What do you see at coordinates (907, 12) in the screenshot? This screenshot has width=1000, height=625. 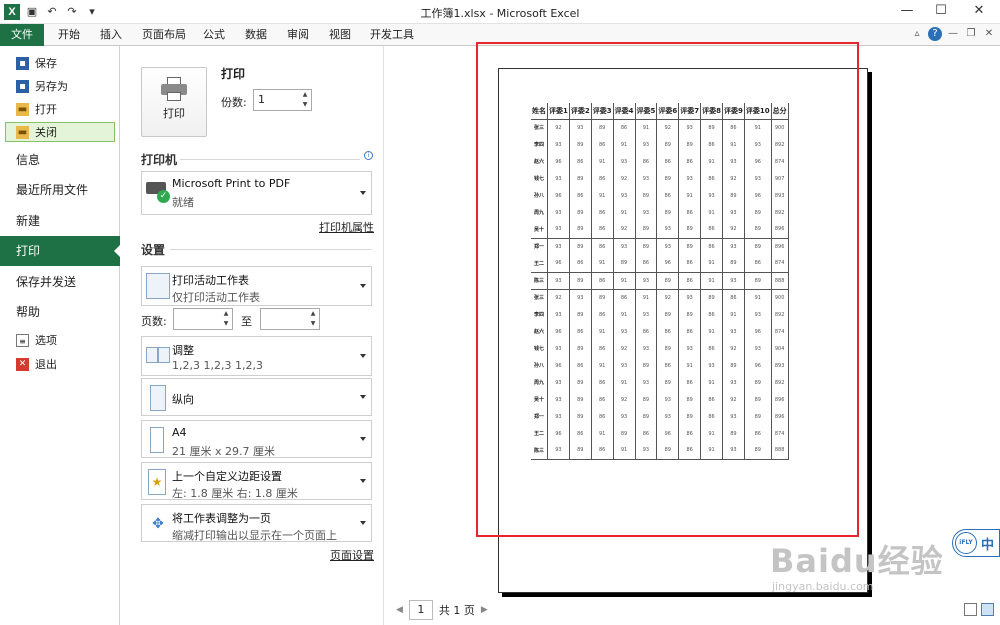 I see `minimize-button: —` at bounding box center [907, 12].